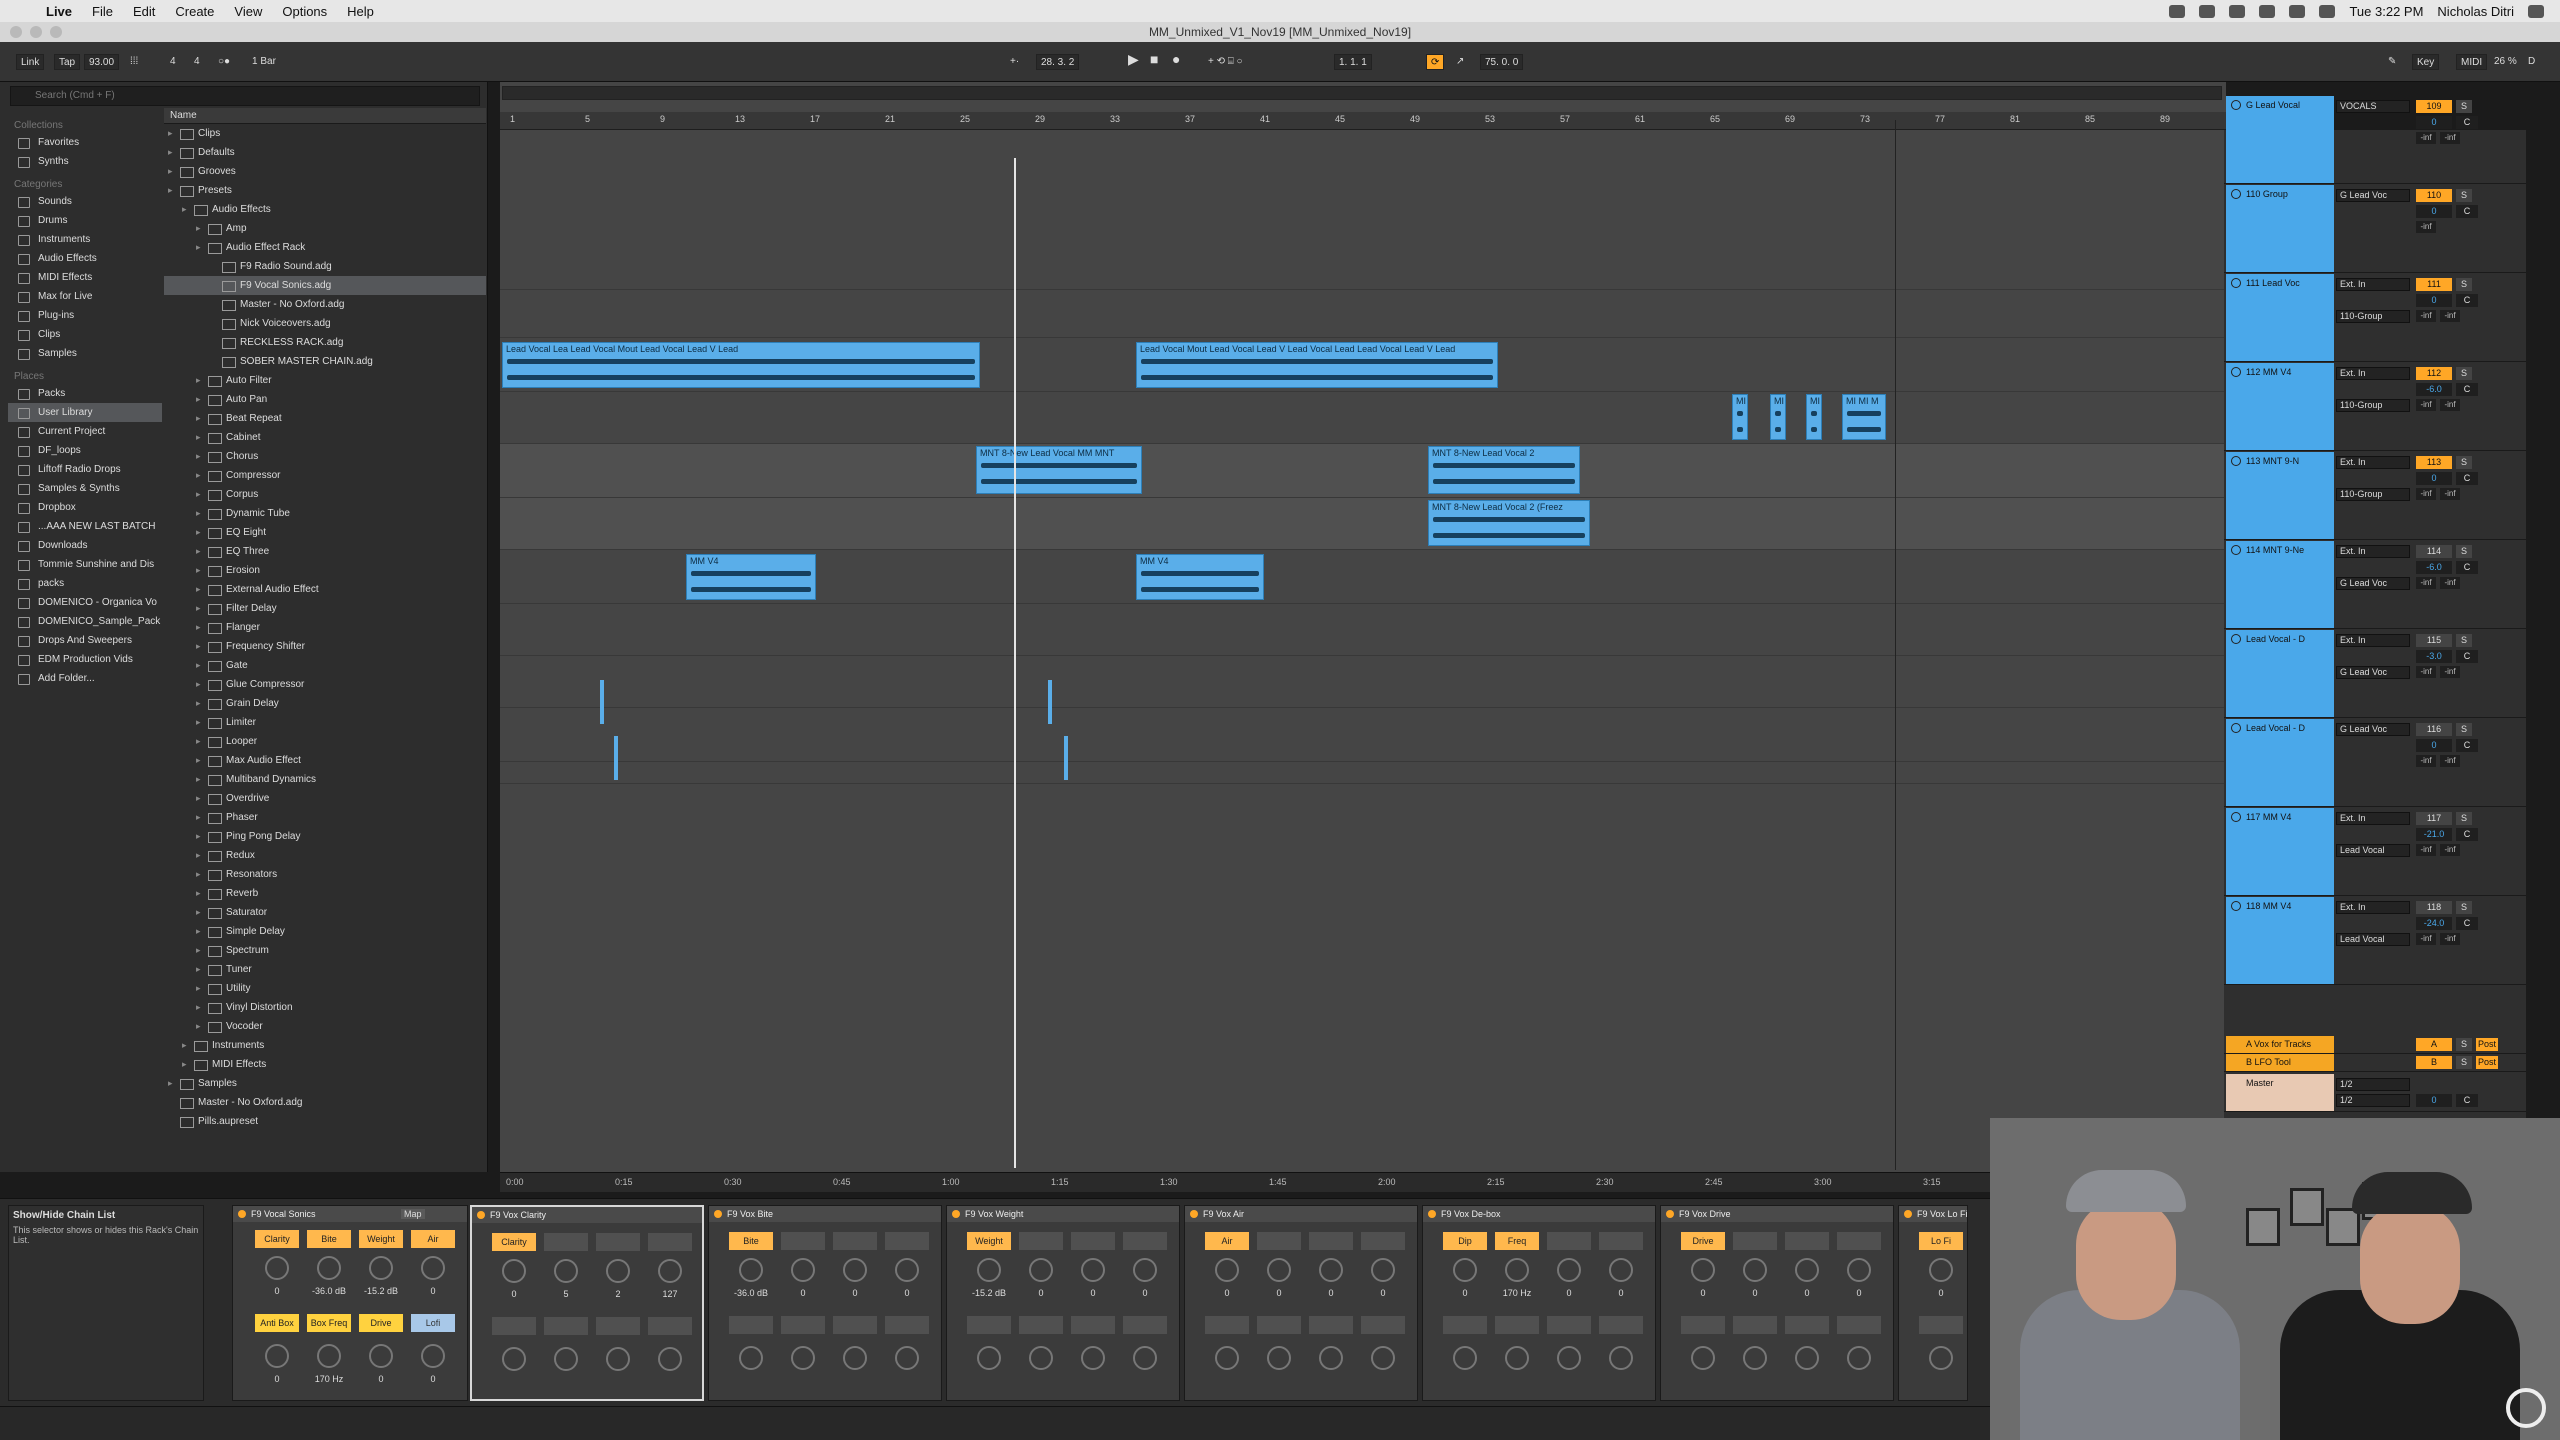  I want to click on close-icon, so click(16, 32).